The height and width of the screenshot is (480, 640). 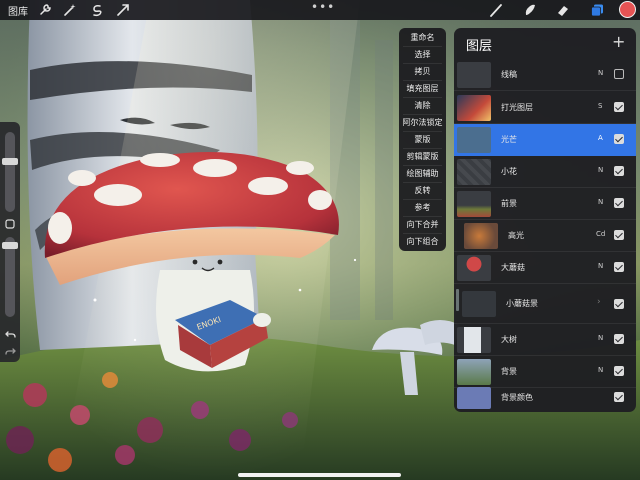 I want to click on menu-item-fill-layer: 填充图层, so click(x=422, y=88).